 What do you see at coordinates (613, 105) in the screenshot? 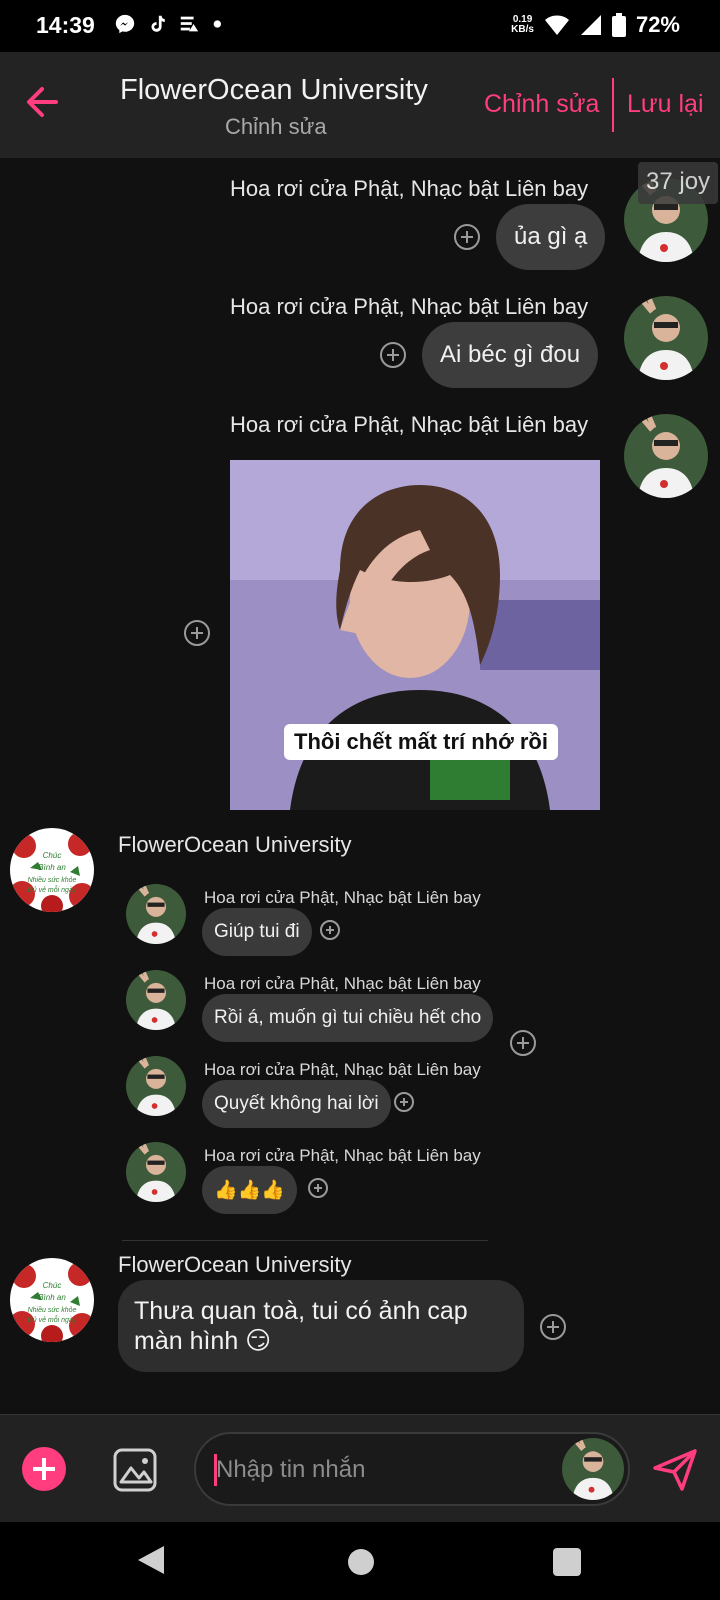
I see `header-divider` at bounding box center [613, 105].